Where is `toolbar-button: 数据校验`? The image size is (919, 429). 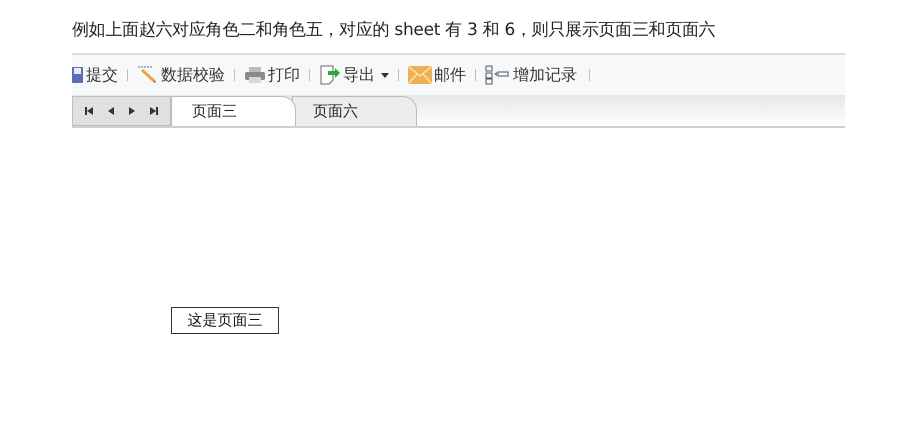
toolbar-button: 数据校验 is located at coordinates (181, 75).